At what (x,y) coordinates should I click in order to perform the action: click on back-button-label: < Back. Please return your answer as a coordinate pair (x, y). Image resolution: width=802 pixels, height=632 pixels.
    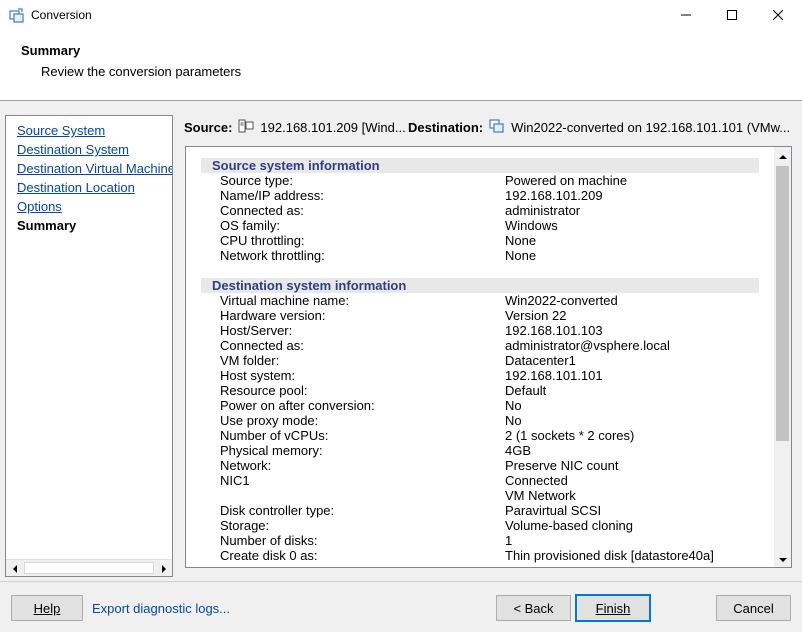
    Looking at the image, I should click on (533, 608).